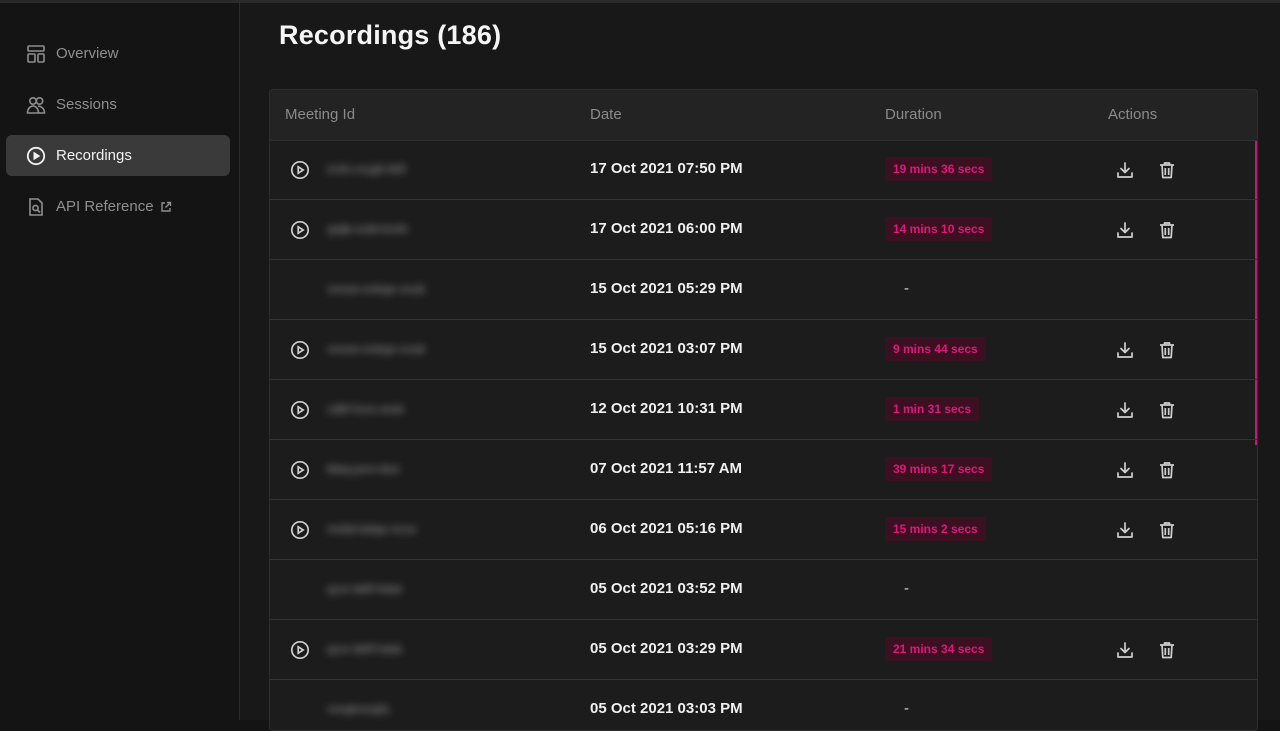 The width and height of the screenshot is (1280, 731). I want to click on play-circle-icon, so click(36, 156).